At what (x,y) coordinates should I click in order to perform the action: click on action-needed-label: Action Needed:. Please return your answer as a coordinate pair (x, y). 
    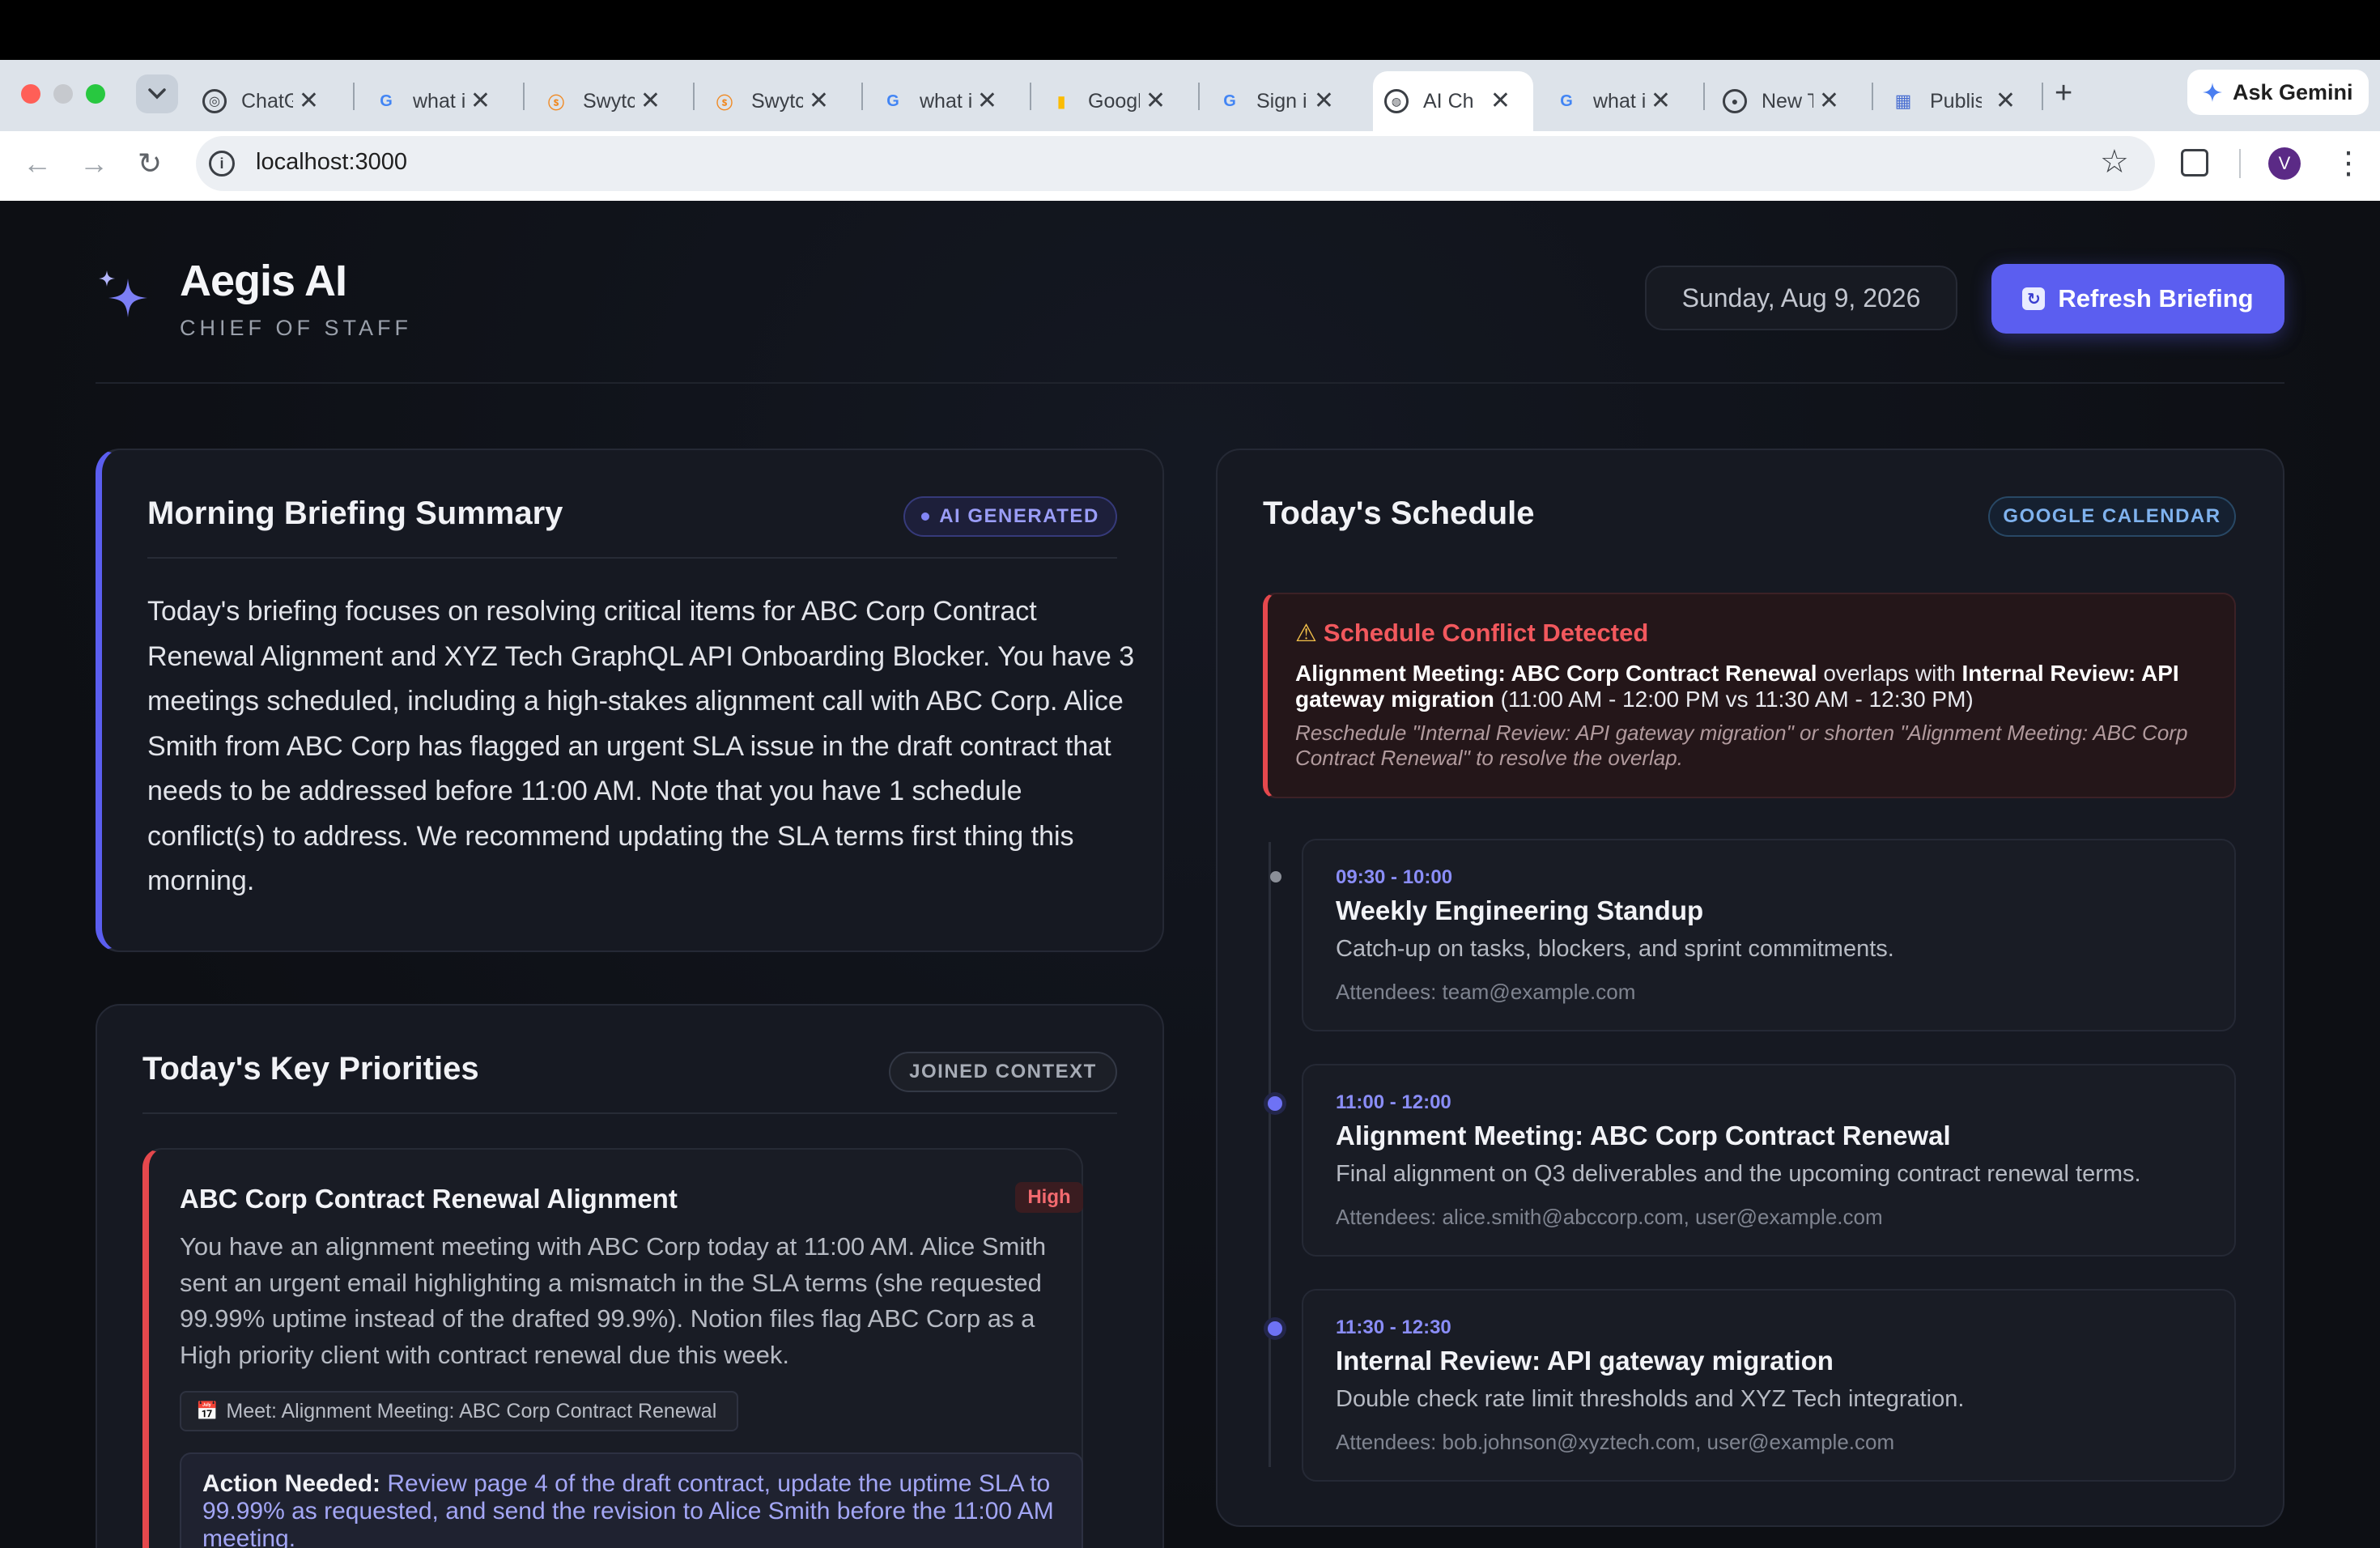
    Looking at the image, I should click on (292, 1484).